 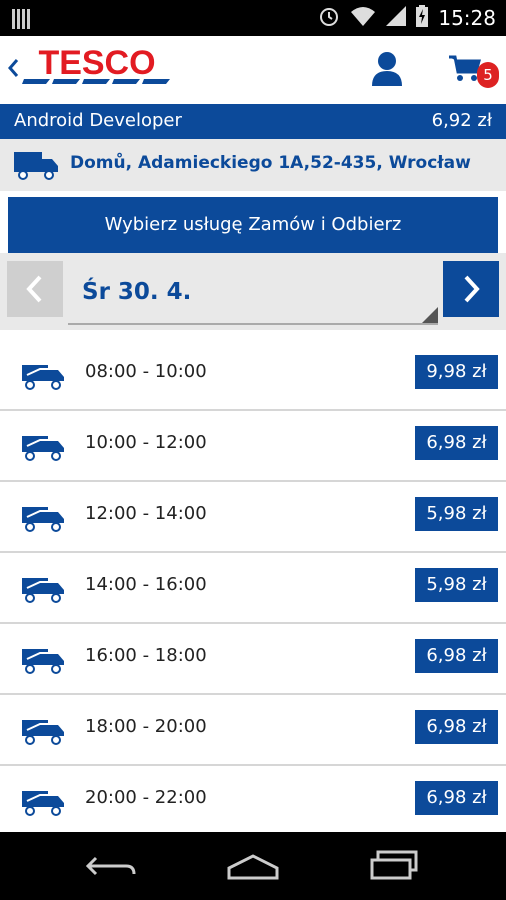 I want to click on delivery-address-bar: Domů, Adamieckiego 1A,52-435, Wrocław, so click(x=253, y=165).